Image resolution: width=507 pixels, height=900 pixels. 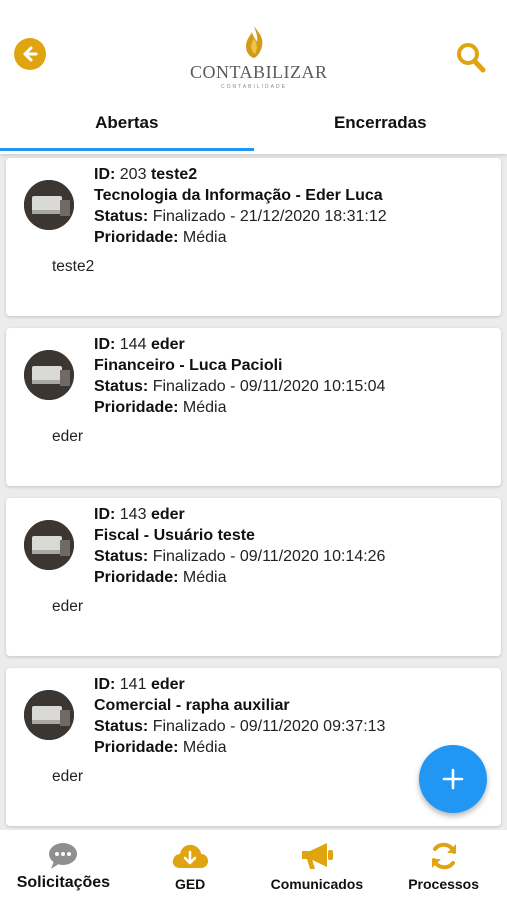 I want to click on ticket-department: Fiscal - Usuário teste, so click(x=174, y=535).